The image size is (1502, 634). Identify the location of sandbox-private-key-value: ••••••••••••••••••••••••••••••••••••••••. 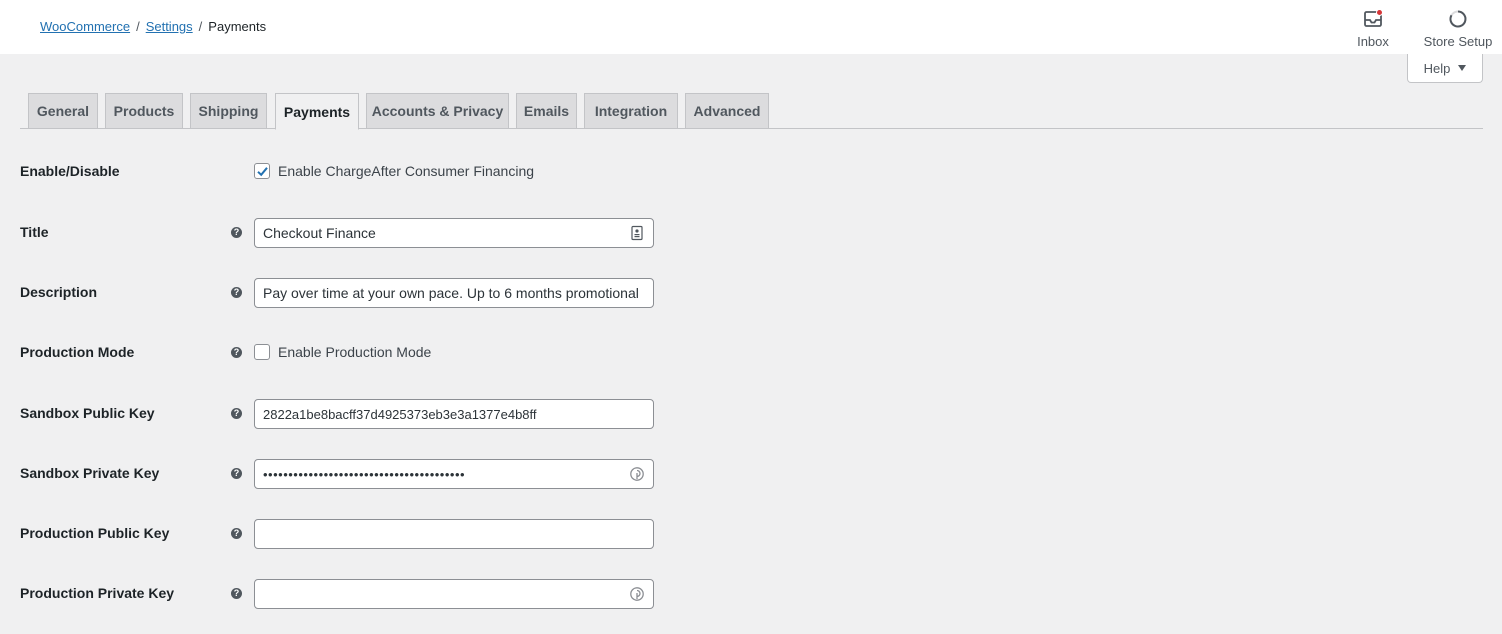
(364, 474).